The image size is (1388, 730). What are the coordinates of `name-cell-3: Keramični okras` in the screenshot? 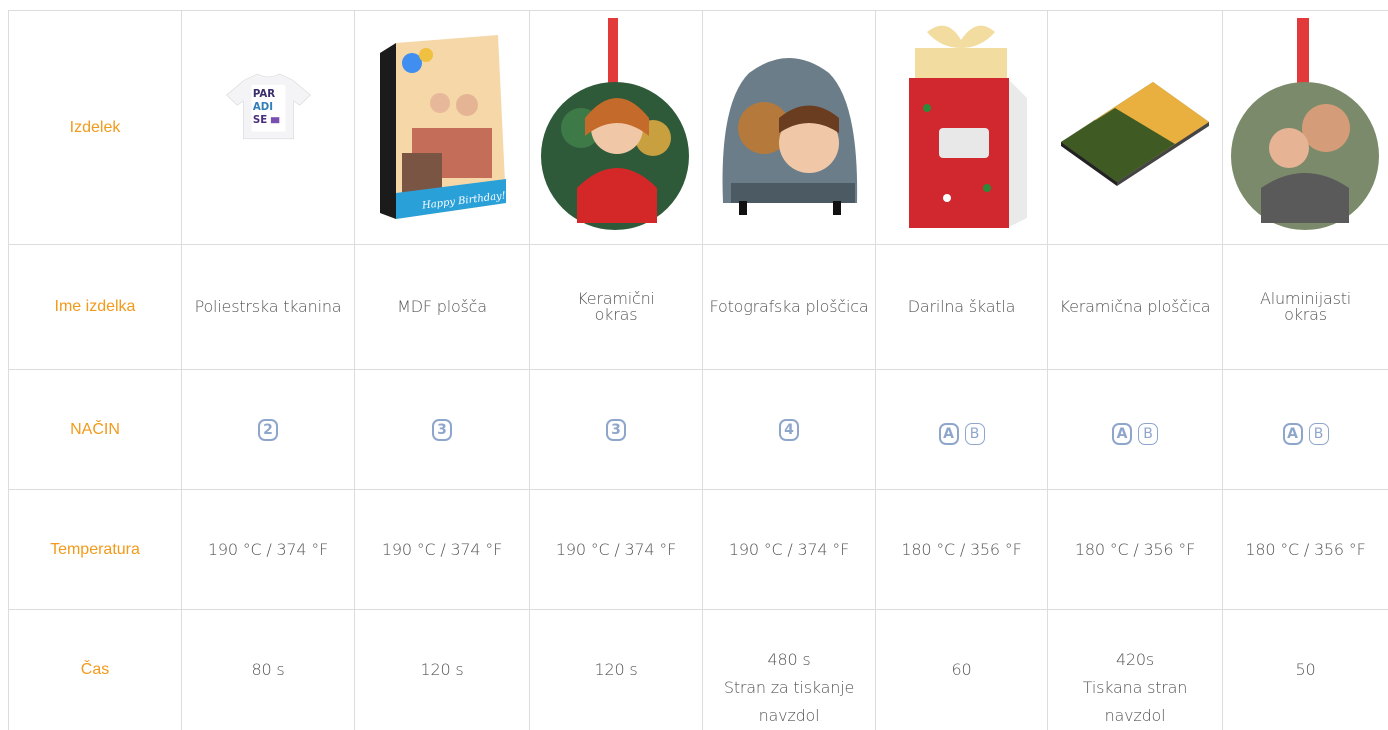 It's located at (616, 307).